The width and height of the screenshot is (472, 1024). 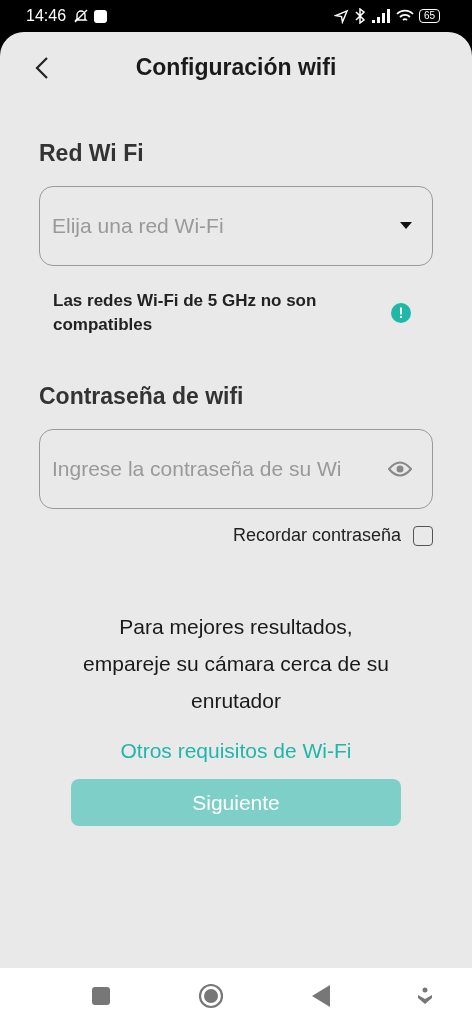 What do you see at coordinates (236, 226) in the screenshot?
I see `network-dropdown: Elija una red Wi-Fi` at bounding box center [236, 226].